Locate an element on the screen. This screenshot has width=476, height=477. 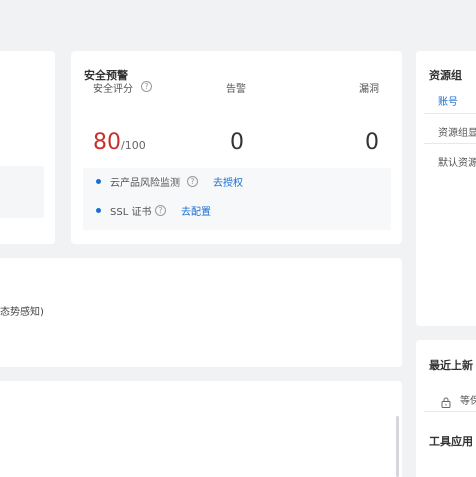
scrollbar is located at coordinates (397, 446).